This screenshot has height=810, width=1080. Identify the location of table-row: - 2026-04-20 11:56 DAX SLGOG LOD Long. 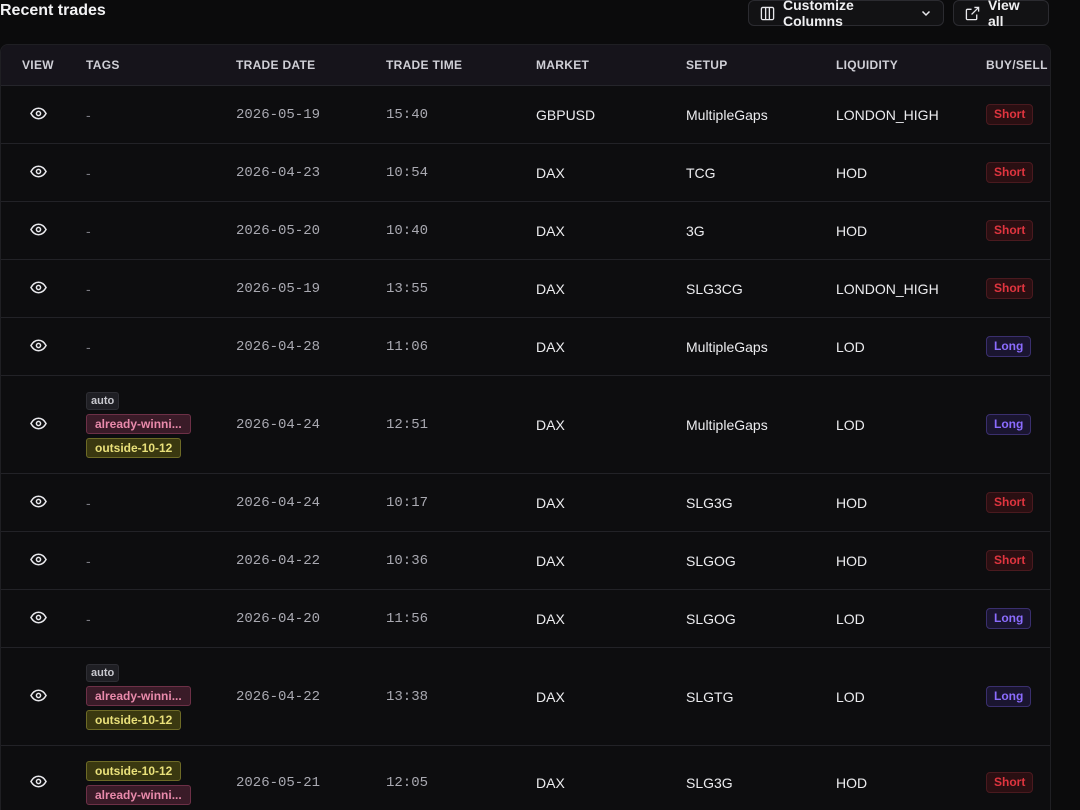
(525, 619).